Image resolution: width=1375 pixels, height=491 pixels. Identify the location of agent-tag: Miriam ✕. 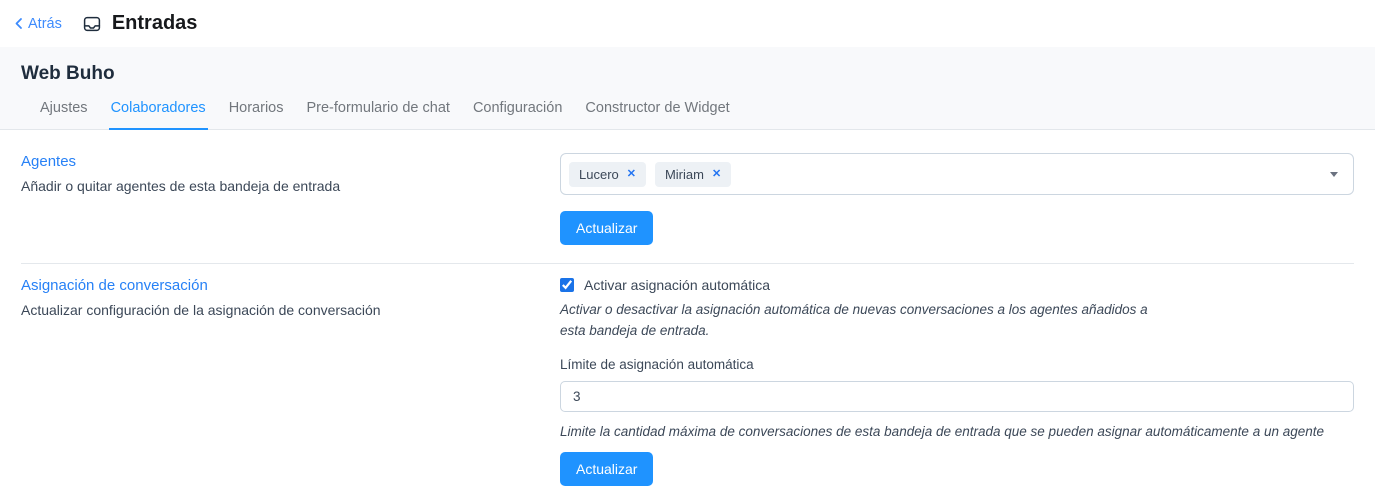
(693, 174).